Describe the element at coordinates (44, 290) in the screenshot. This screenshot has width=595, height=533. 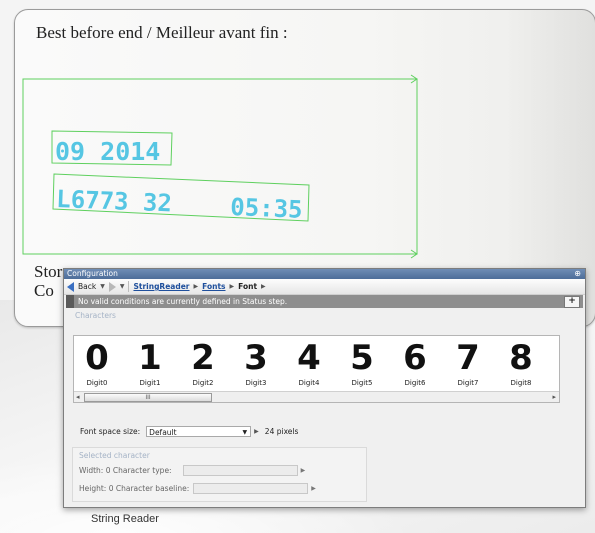
I see `storage-line2: Co` at that location.